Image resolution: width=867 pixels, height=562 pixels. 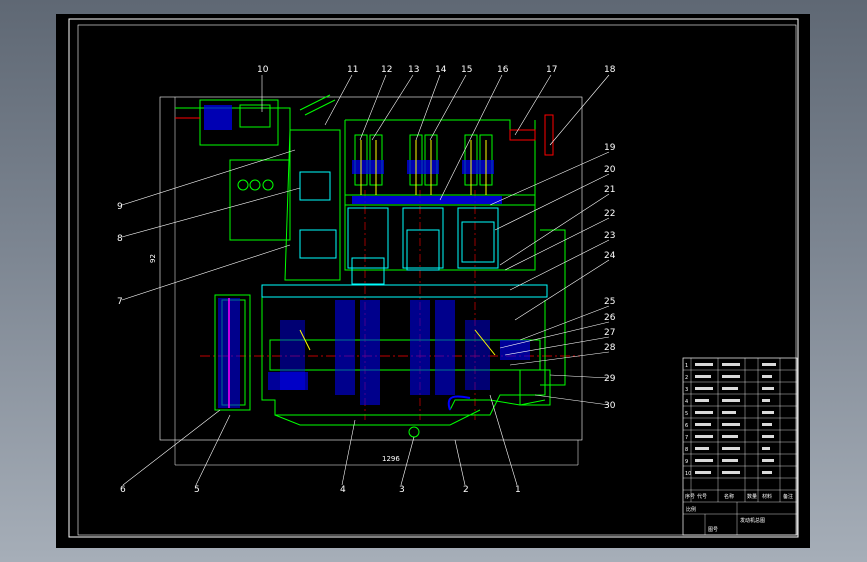 I want to click on part-label-10: 10, so click(x=263, y=70).